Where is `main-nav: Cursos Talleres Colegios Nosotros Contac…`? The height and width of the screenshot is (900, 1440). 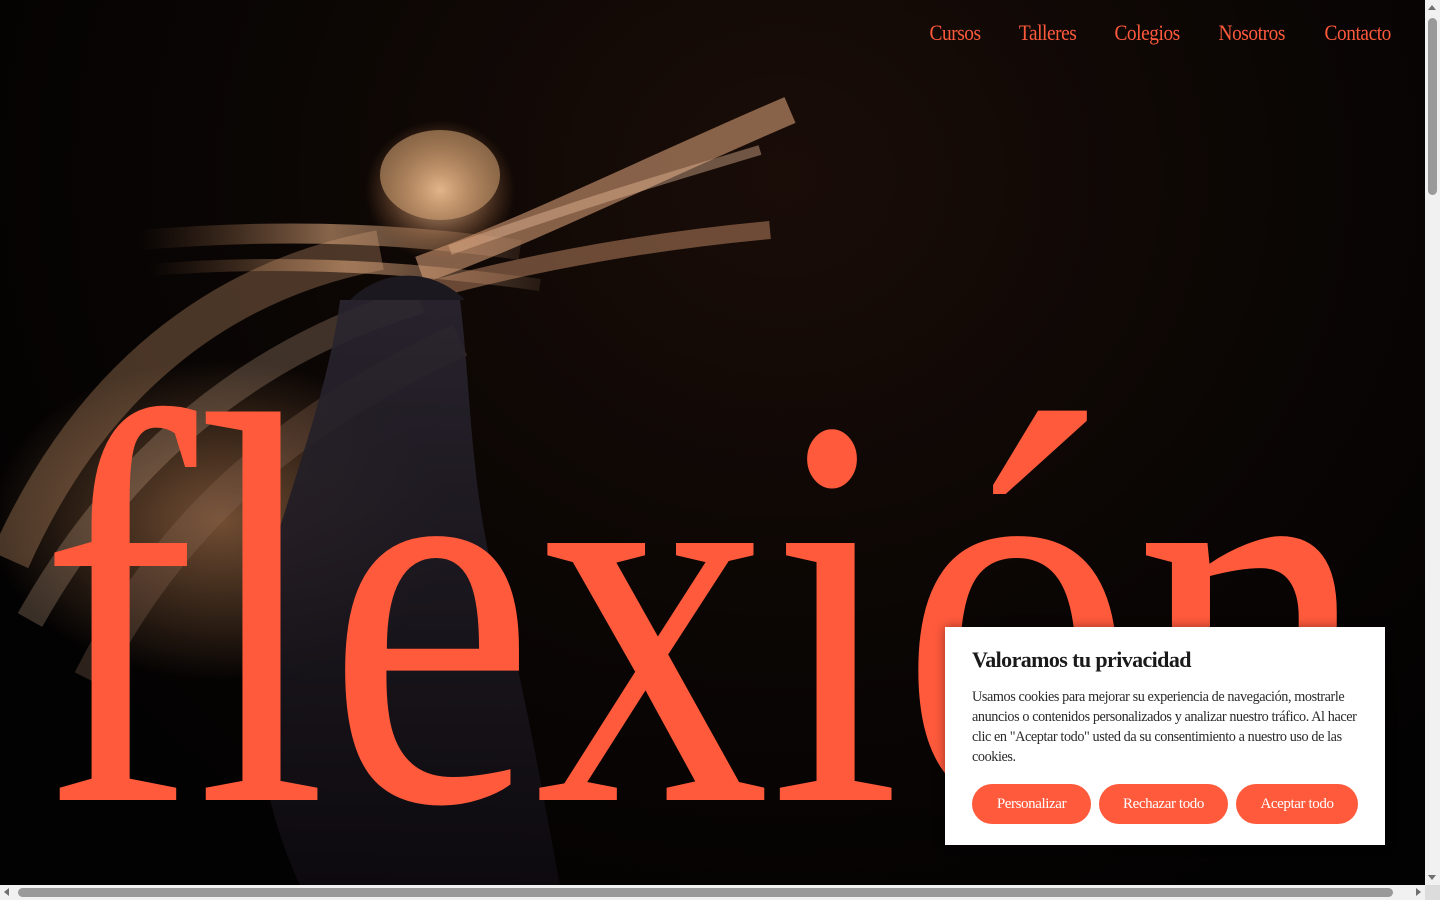 main-nav: Cursos Talleres Colegios Nosotros Contac… is located at coordinates (1160, 33).